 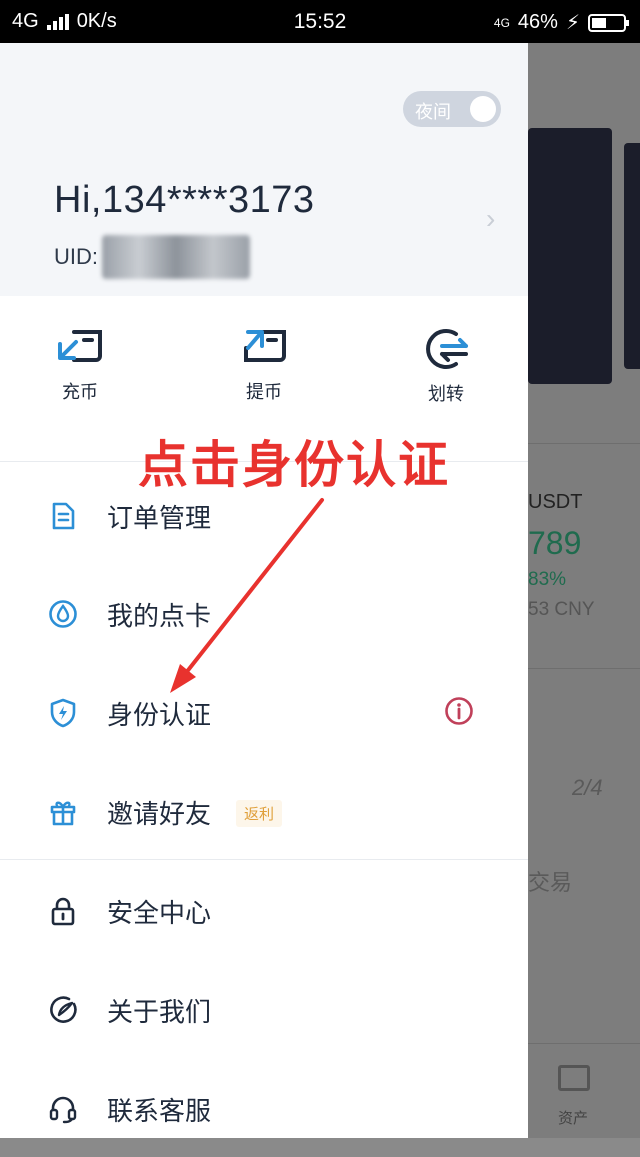 What do you see at coordinates (264, 1108) in the screenshot?
I see `menu-item-customer-service: 联系客服` at bounding box center [264, 1108].